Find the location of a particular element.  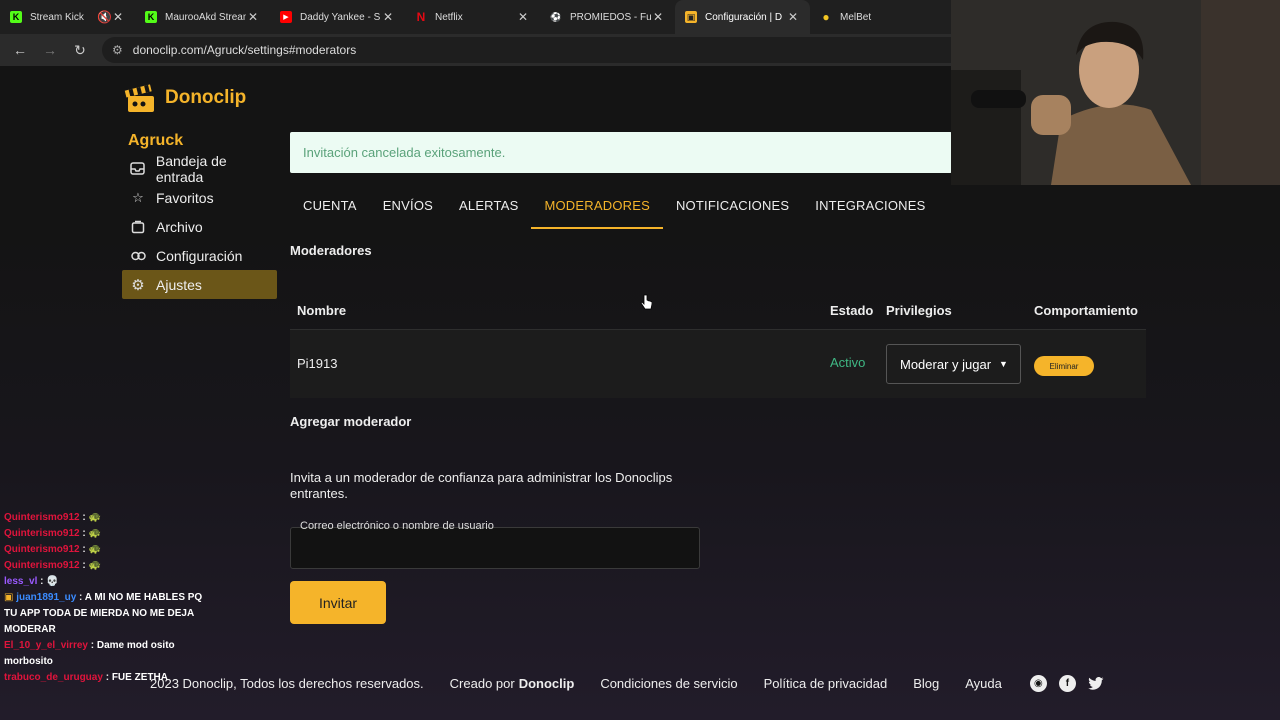

add-moderator-heading: Agregar moderador is located at coordinates (351, 421).